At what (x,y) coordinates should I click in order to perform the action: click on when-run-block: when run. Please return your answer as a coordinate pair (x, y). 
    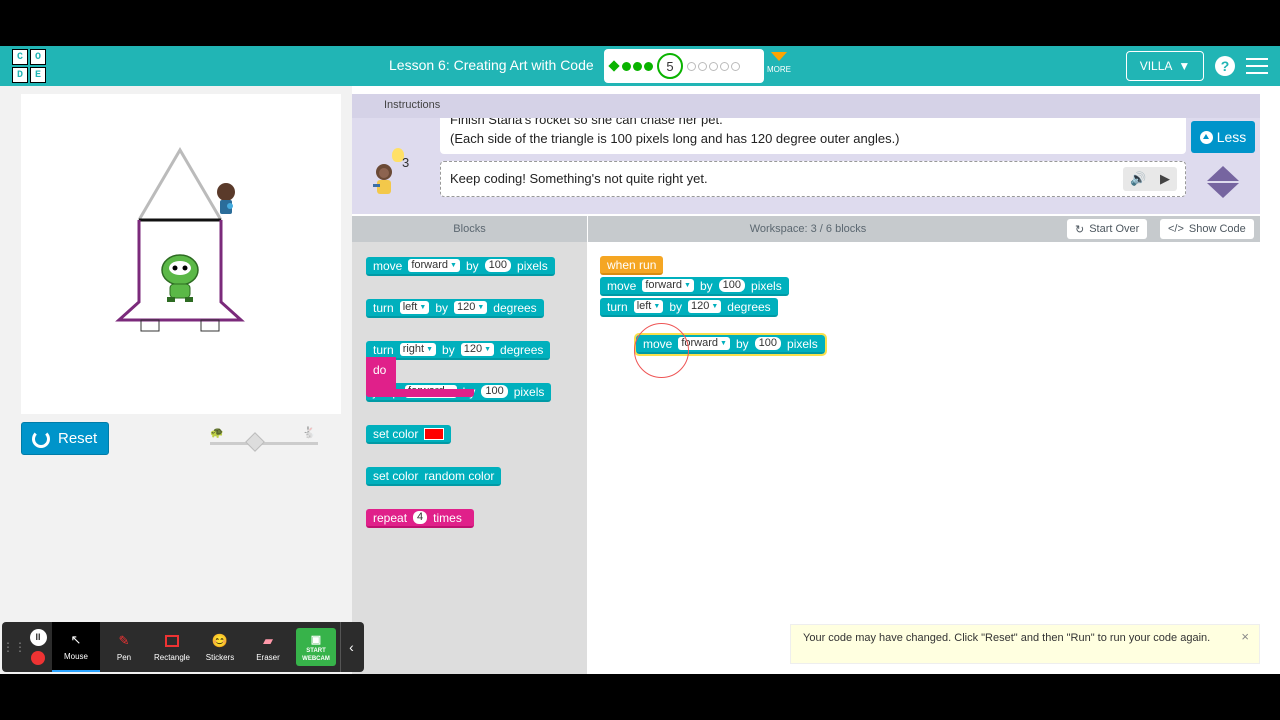
    Looking at the image, I should click on (632, 265).